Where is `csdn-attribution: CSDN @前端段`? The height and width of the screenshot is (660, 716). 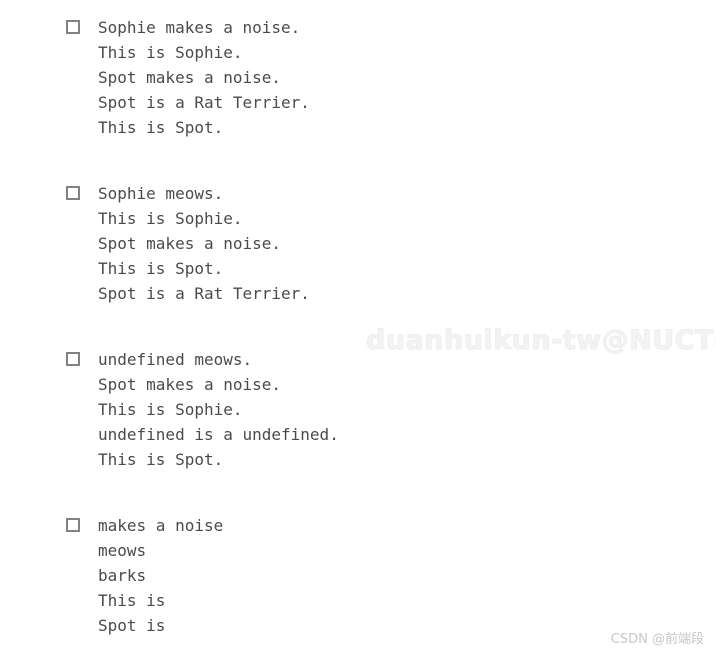 csdn-attribution: CSDN @前端段 is located at coordinates (657, 639).